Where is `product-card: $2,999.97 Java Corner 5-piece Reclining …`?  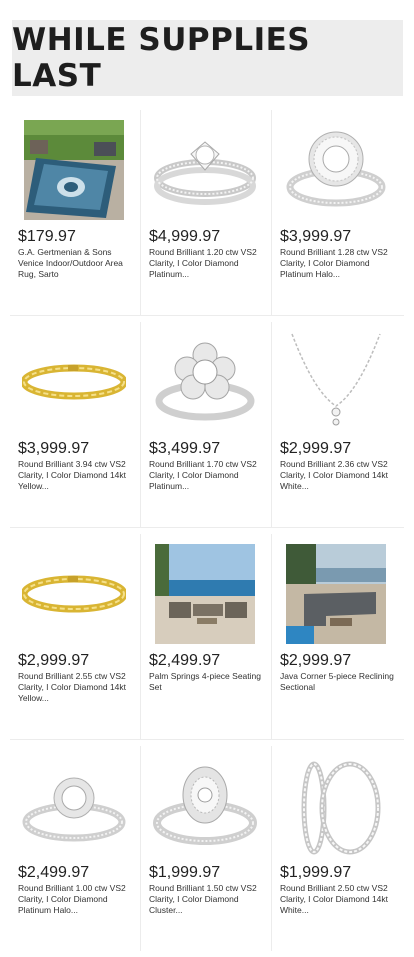
product-card: $2,999.97 Java Corner 5-piece Reclining … is located at coordinates (337, 636).